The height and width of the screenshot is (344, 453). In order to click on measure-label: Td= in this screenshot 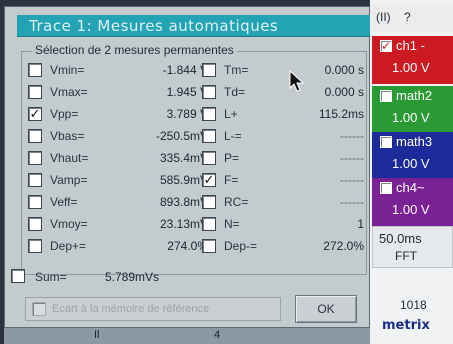, I will do `click(235, 92)`.